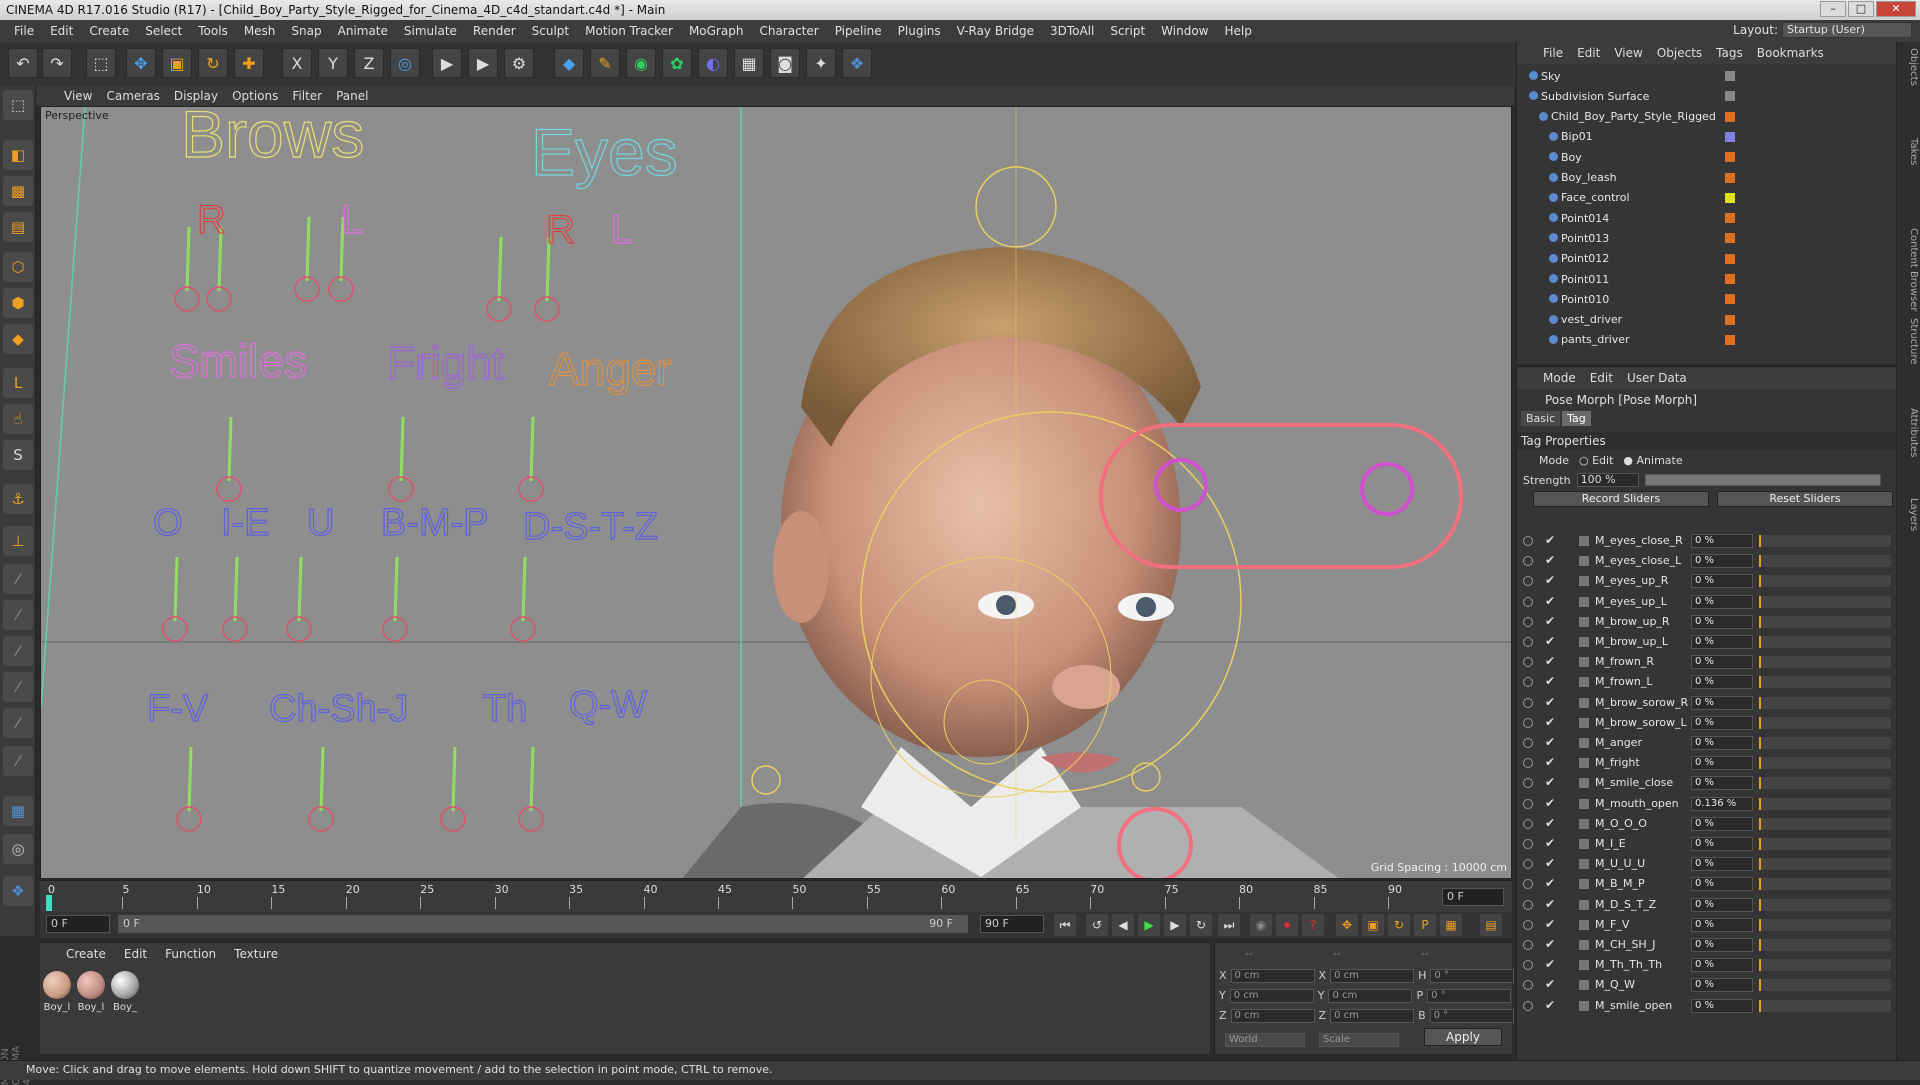  What do you see at coordinates (307, 96) in the screenshot?
I see `viewport-menu-filter: Filter` at bounding box center [307, 96].